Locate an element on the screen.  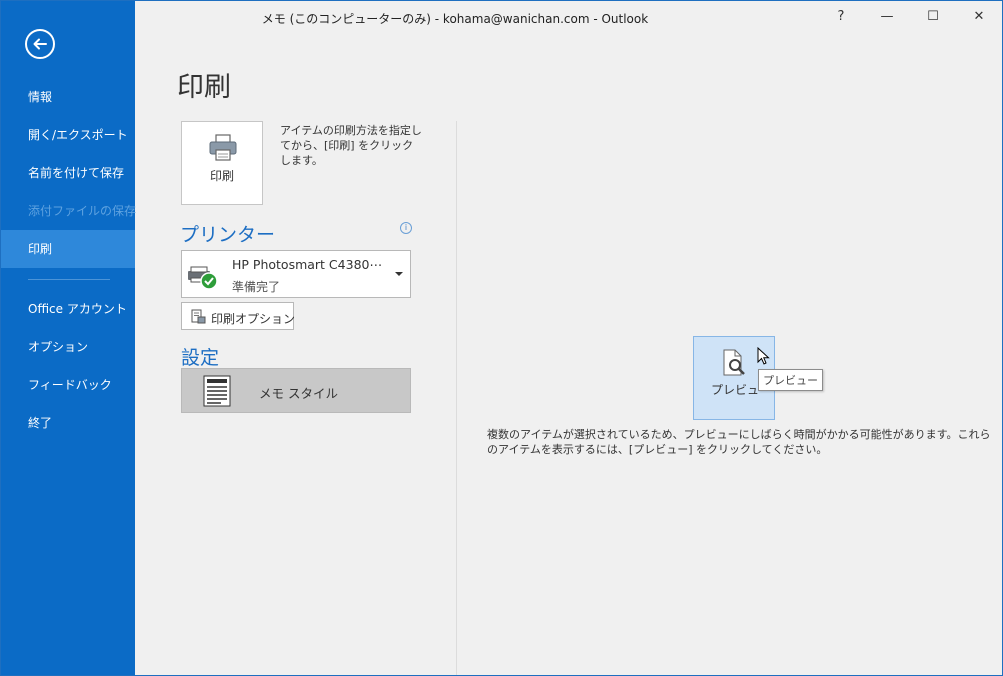
sidebar-divider is located at coordinates (69, 279).